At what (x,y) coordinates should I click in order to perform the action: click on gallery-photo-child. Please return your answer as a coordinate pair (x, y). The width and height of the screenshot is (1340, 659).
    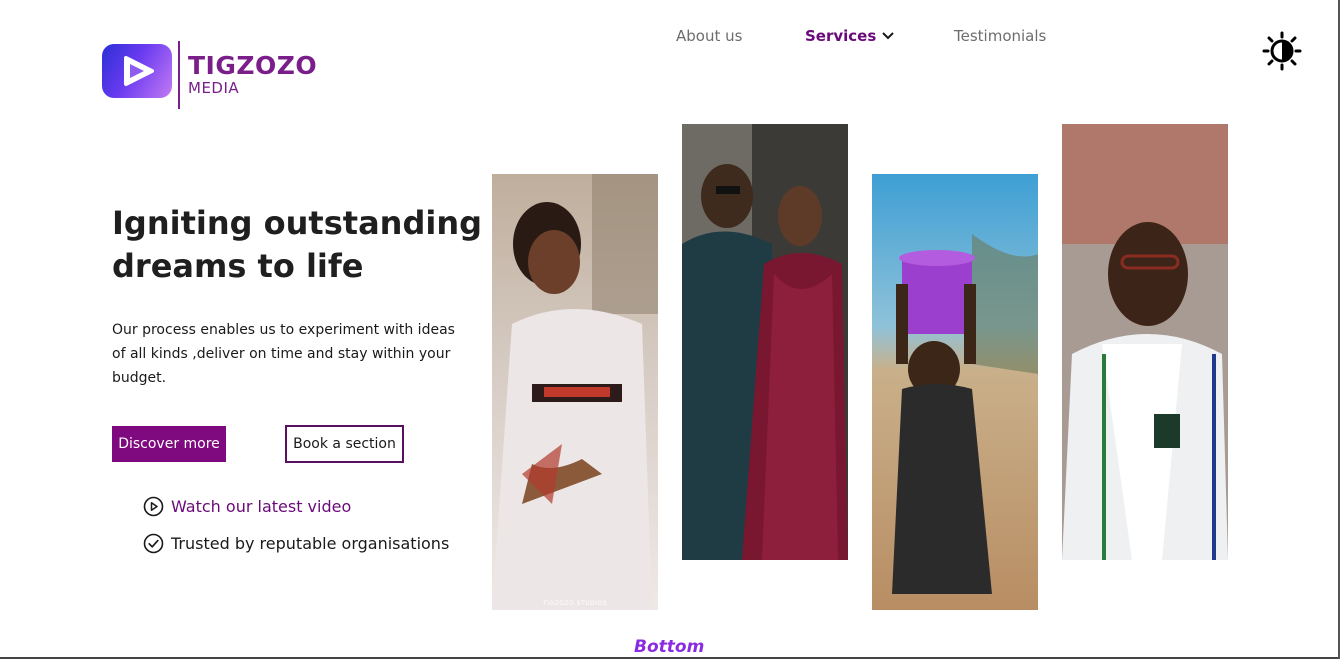
    Looking at the image, I should click on (955, 392).